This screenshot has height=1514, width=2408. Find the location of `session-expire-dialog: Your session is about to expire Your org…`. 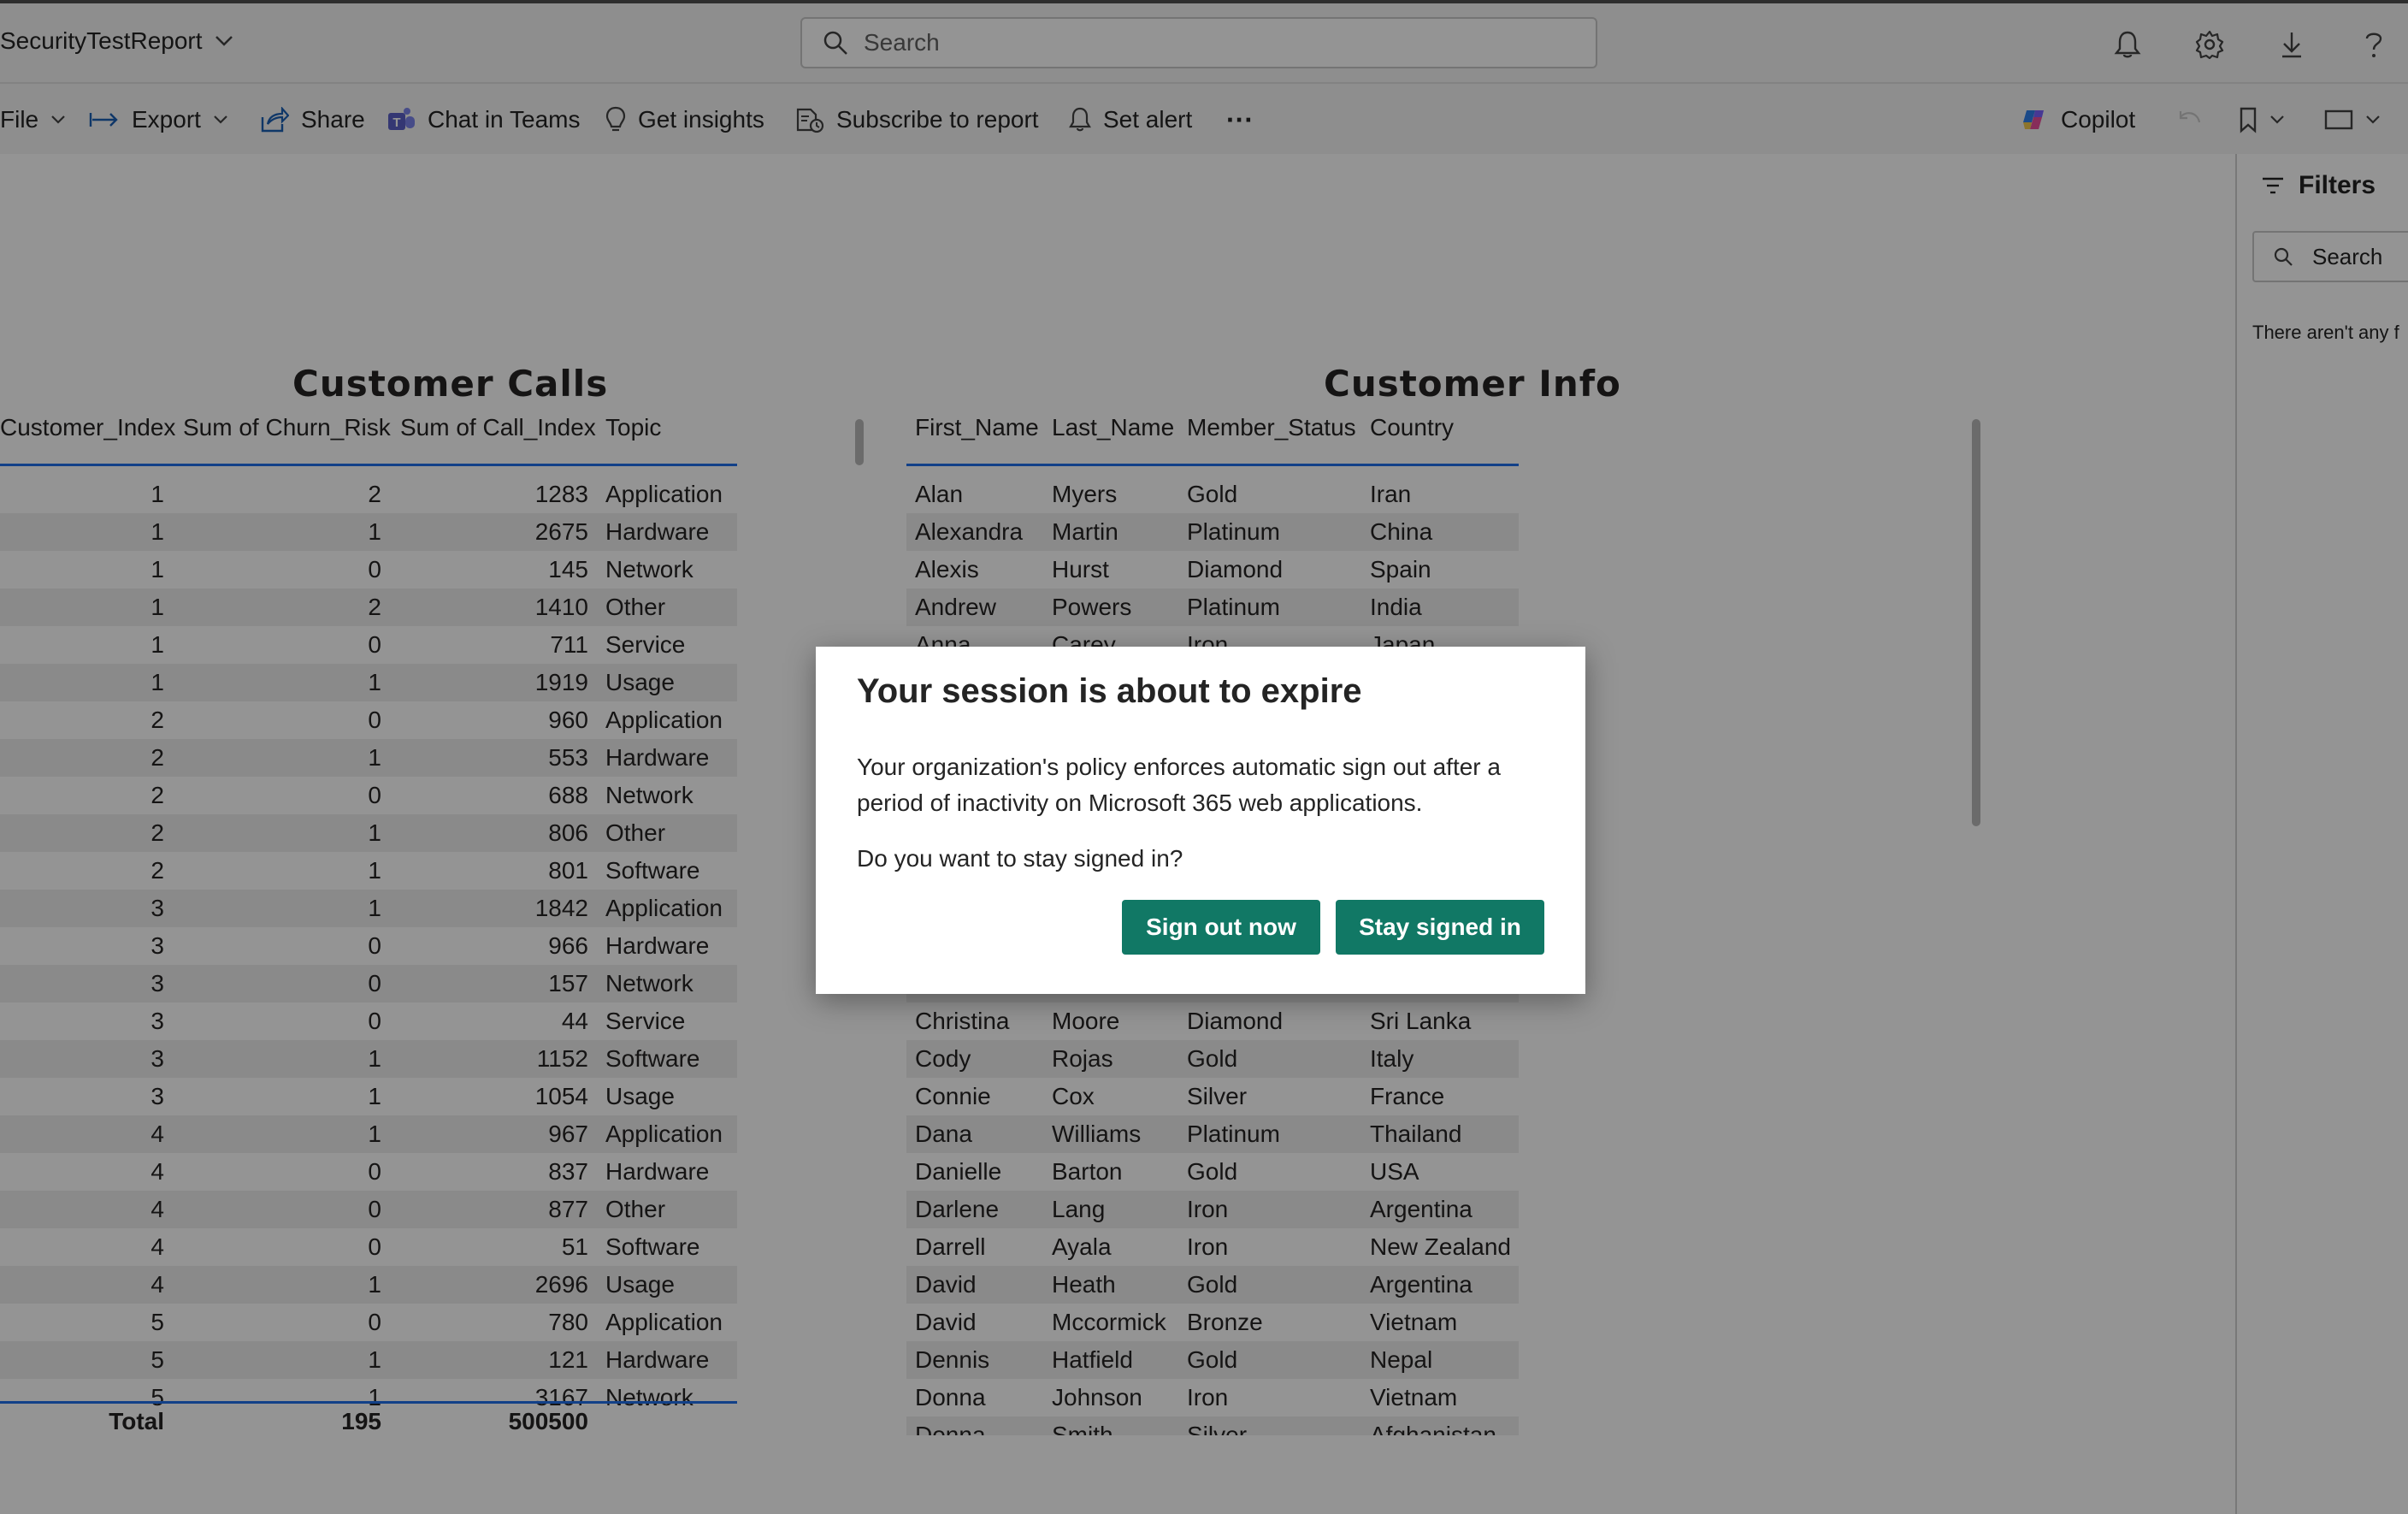

session-expire-dialog: Your session is about to expire Your org… is located at coordinates (1200, 820).